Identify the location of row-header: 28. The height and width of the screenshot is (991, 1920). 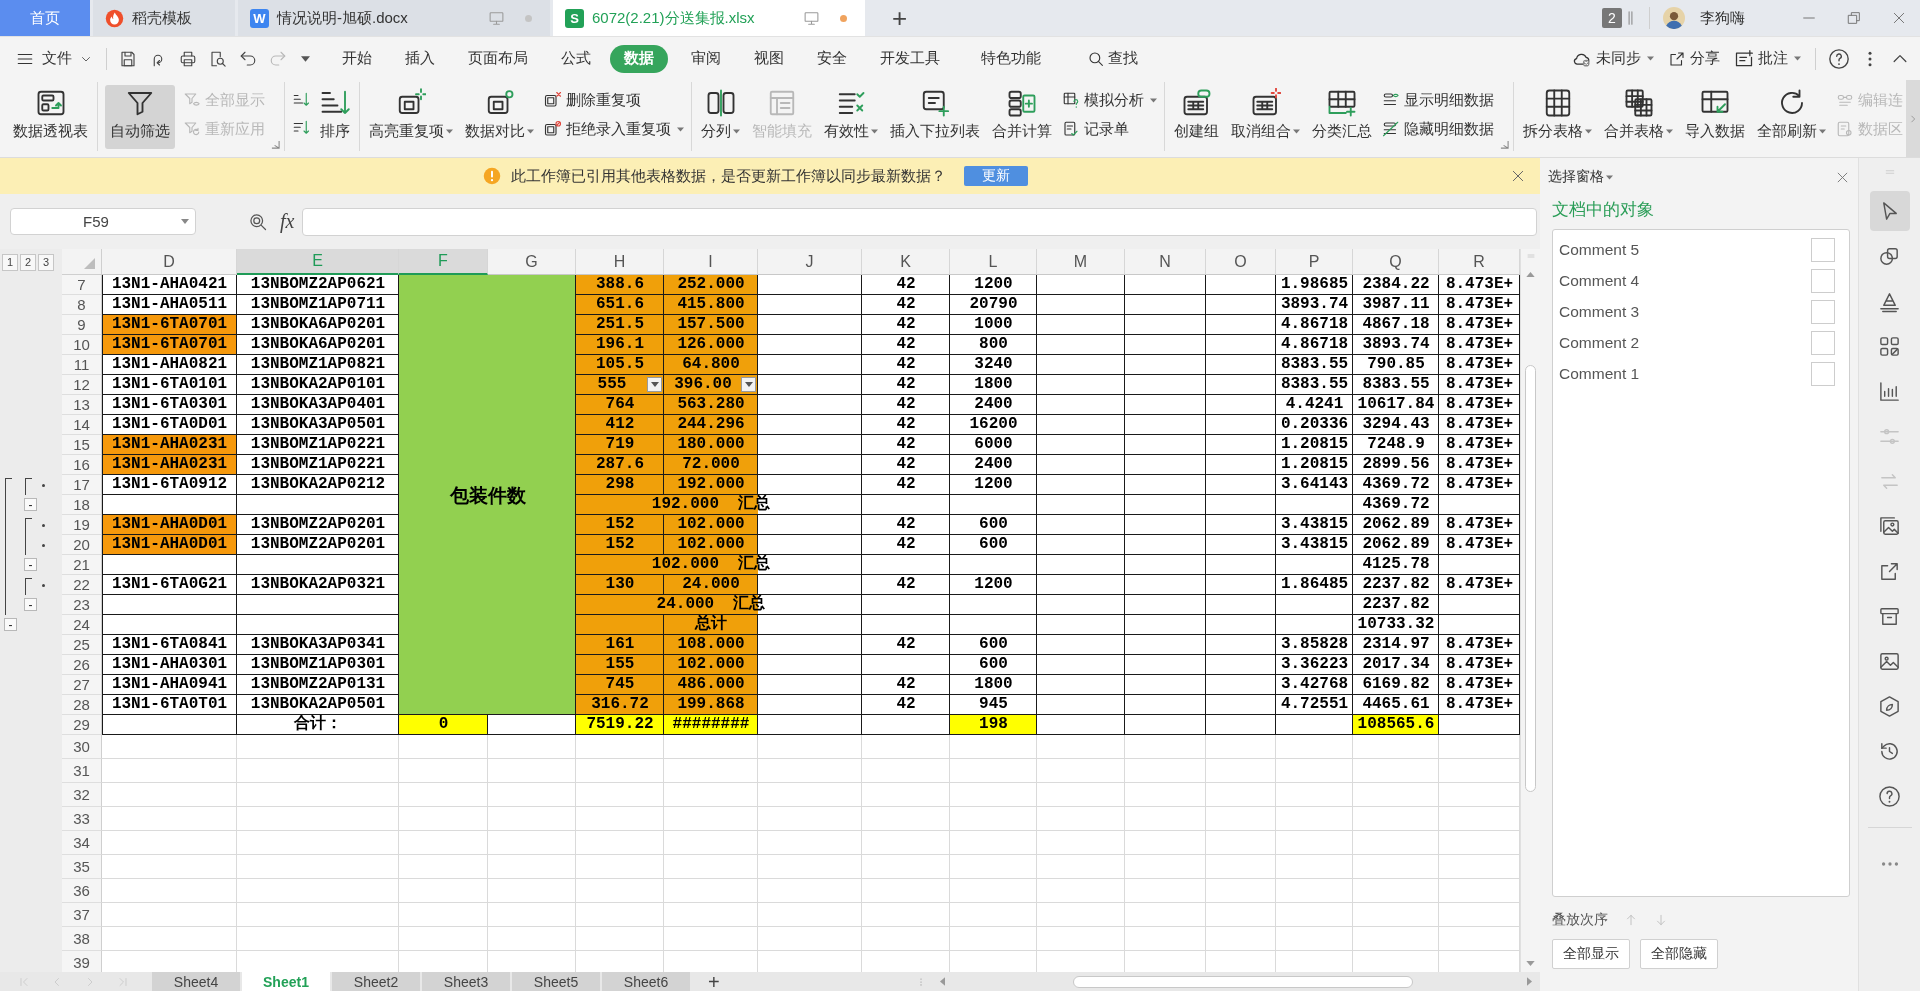
(82, 705).